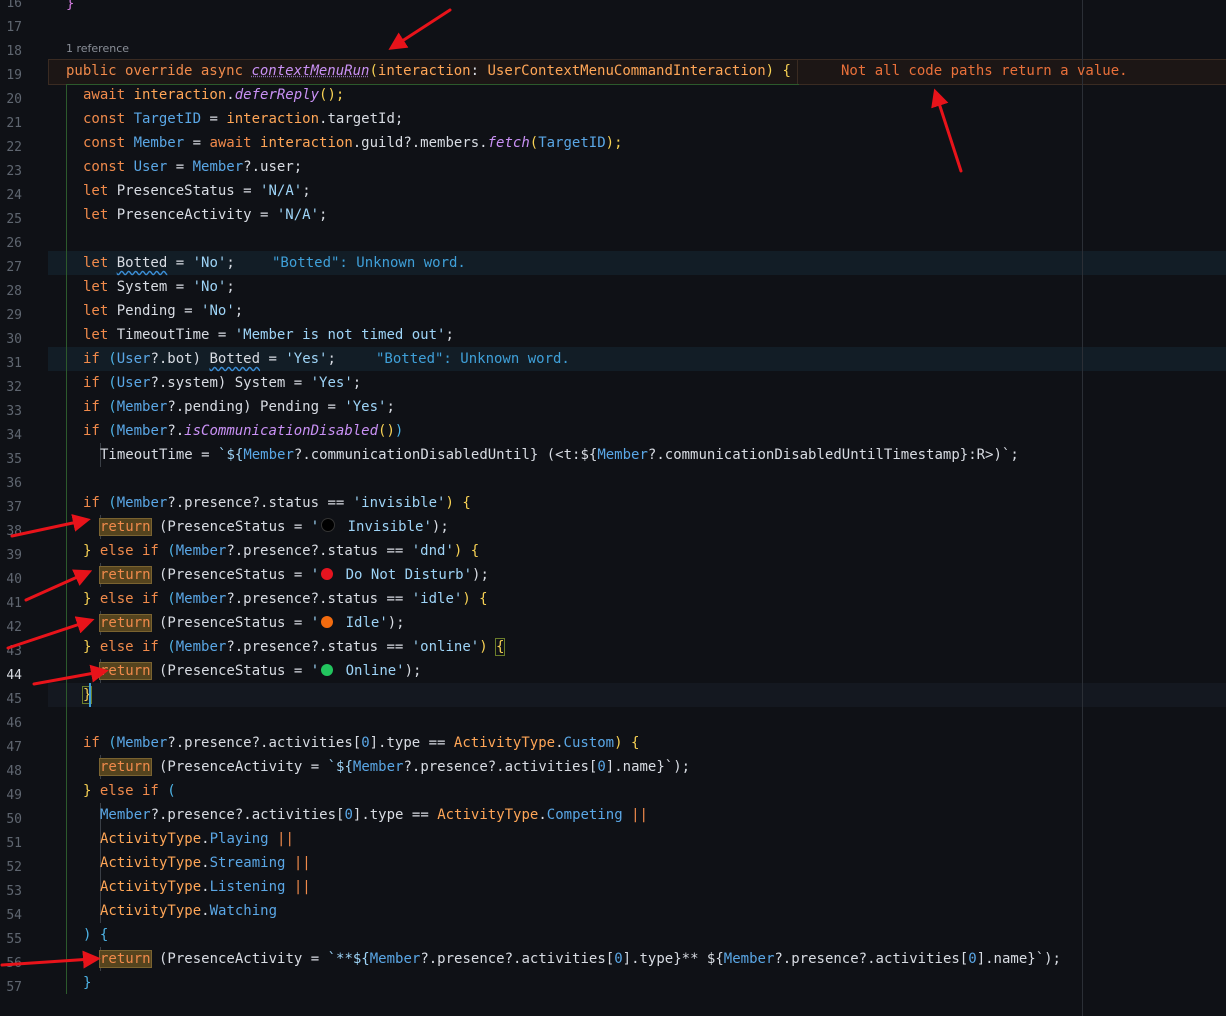 This screenshot has width=1226, height=1016. Describe the element at coordinates (420, 29) in the screenshot. I see `arrow-to-method` at that location.